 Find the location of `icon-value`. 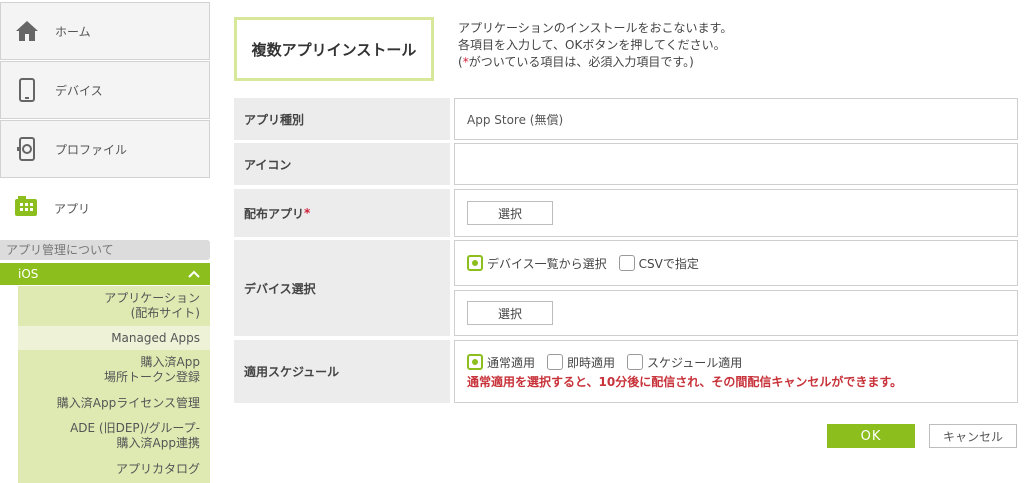

icon-value is located at coordinates (736, 164).